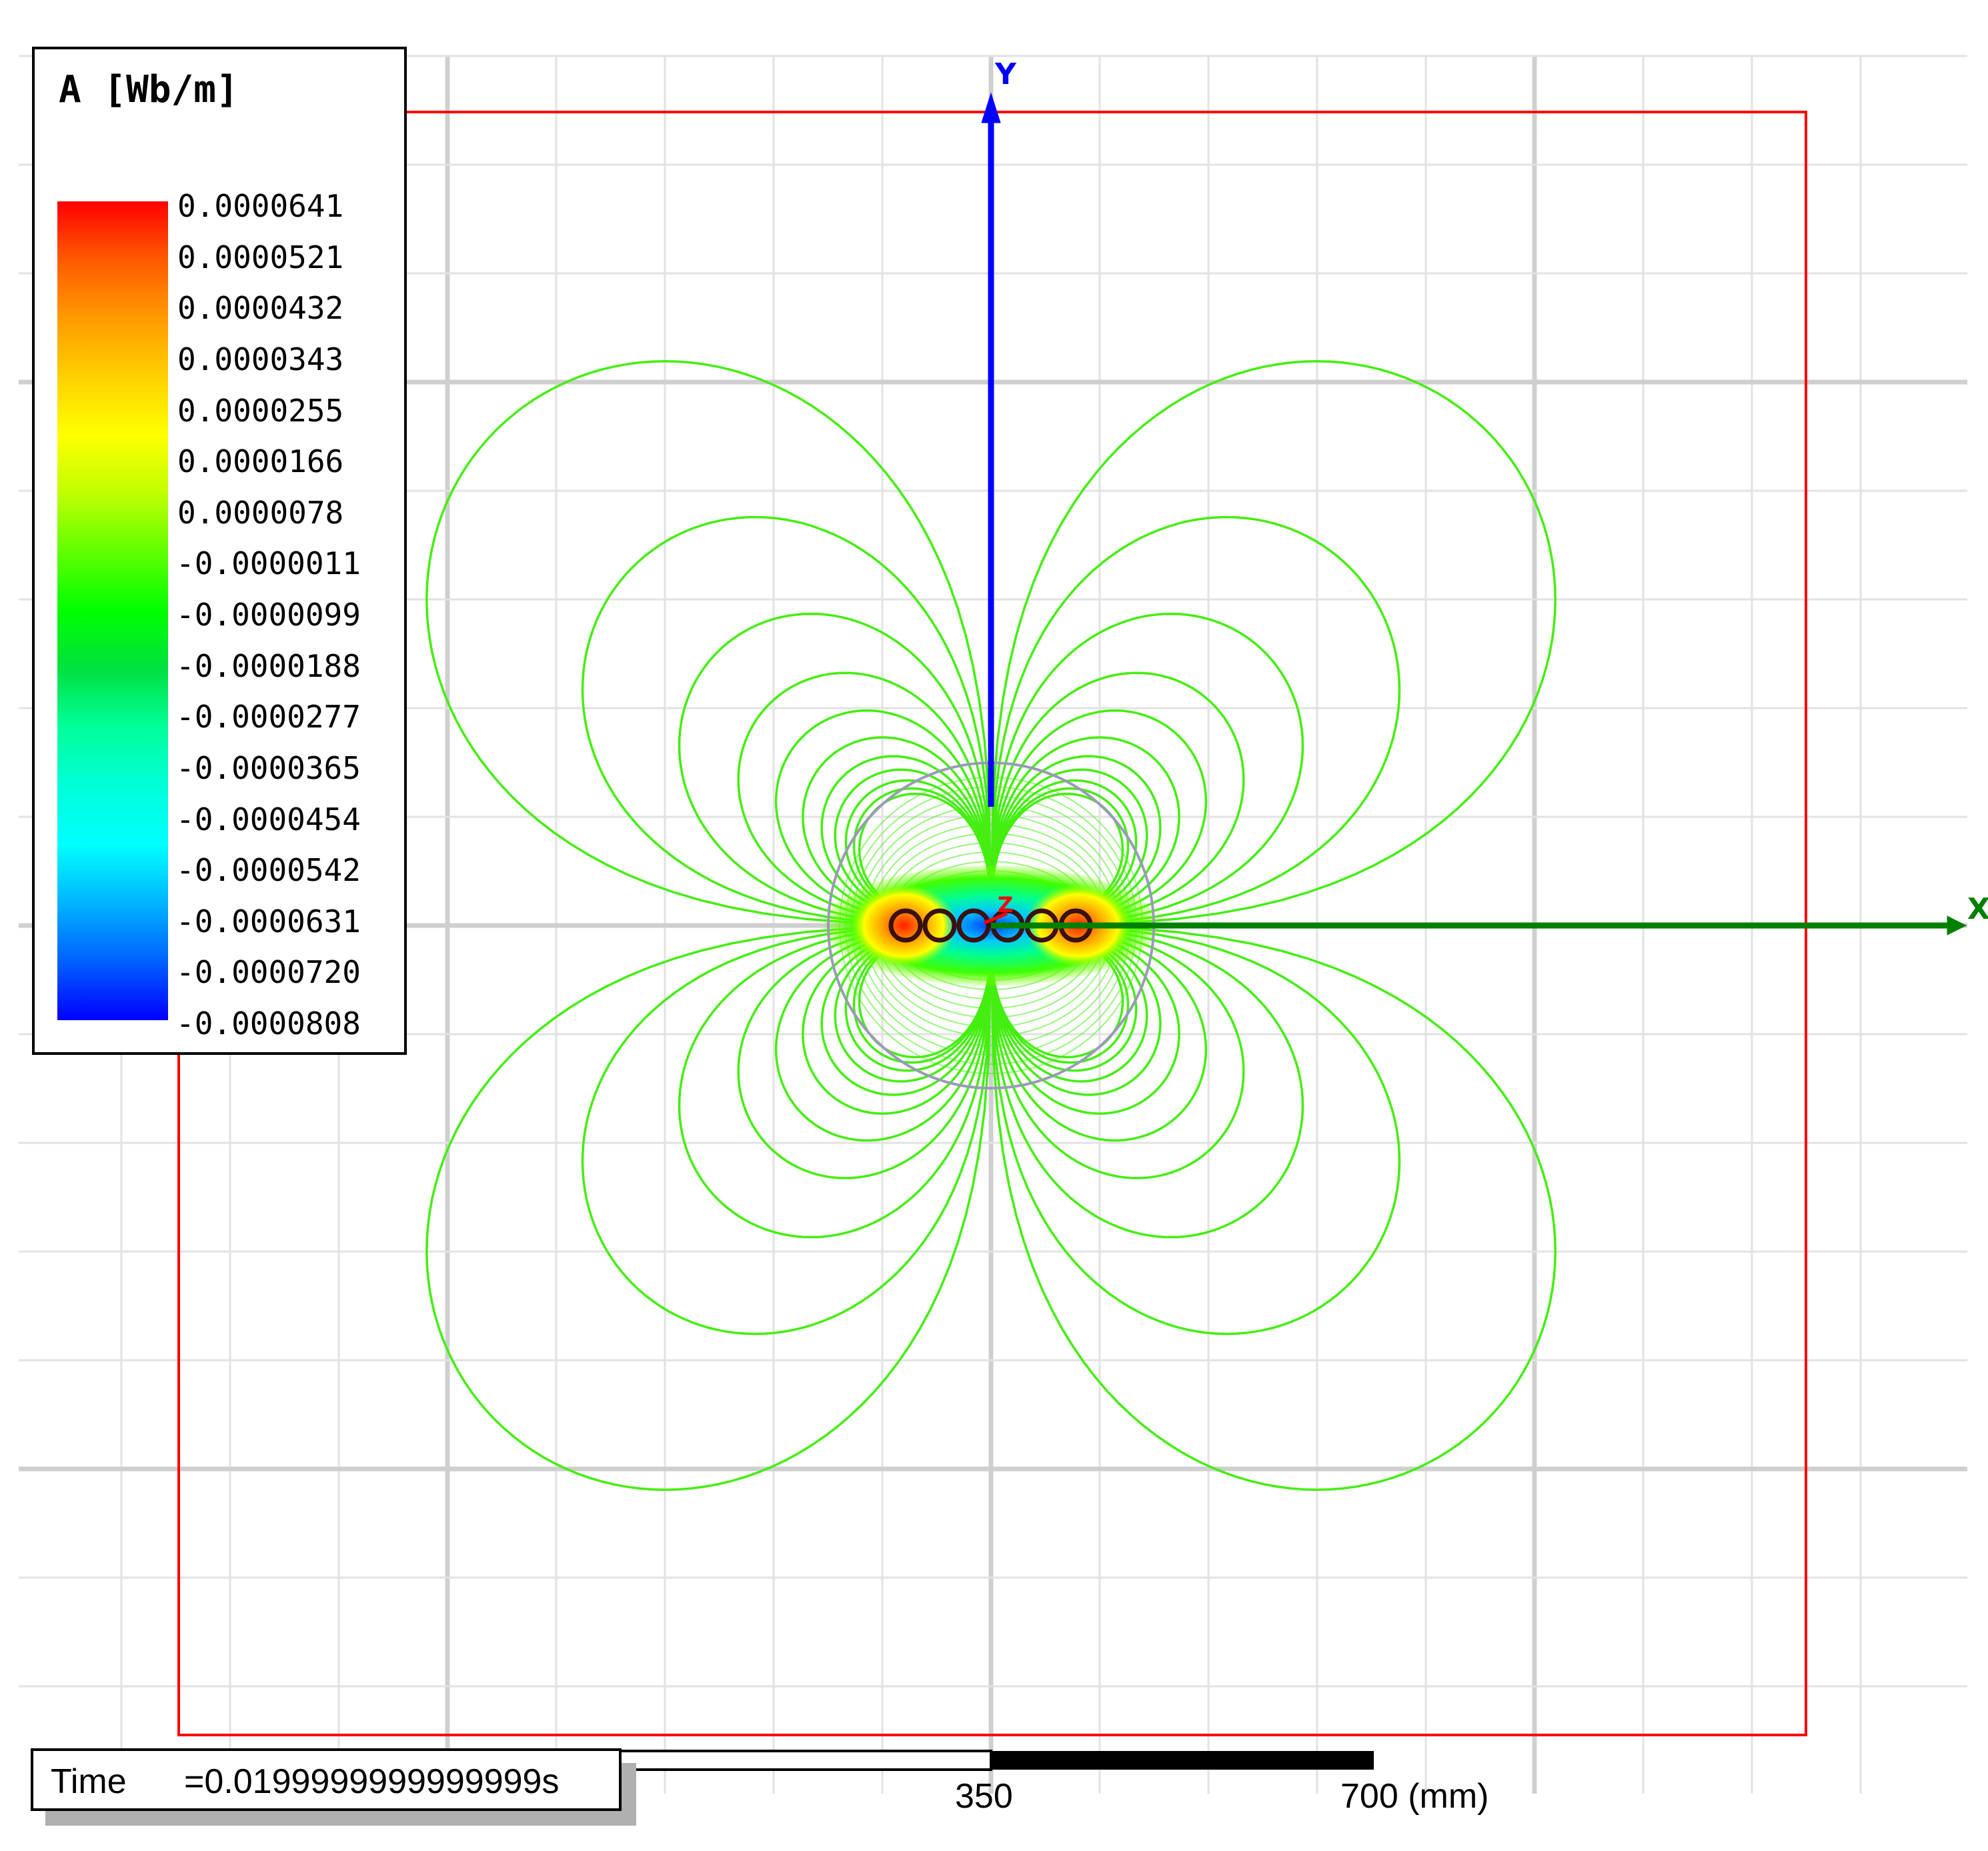 The image size is (1988, 1851). I want to click on legend-value-label: -0.0000277, so click(268, 717).